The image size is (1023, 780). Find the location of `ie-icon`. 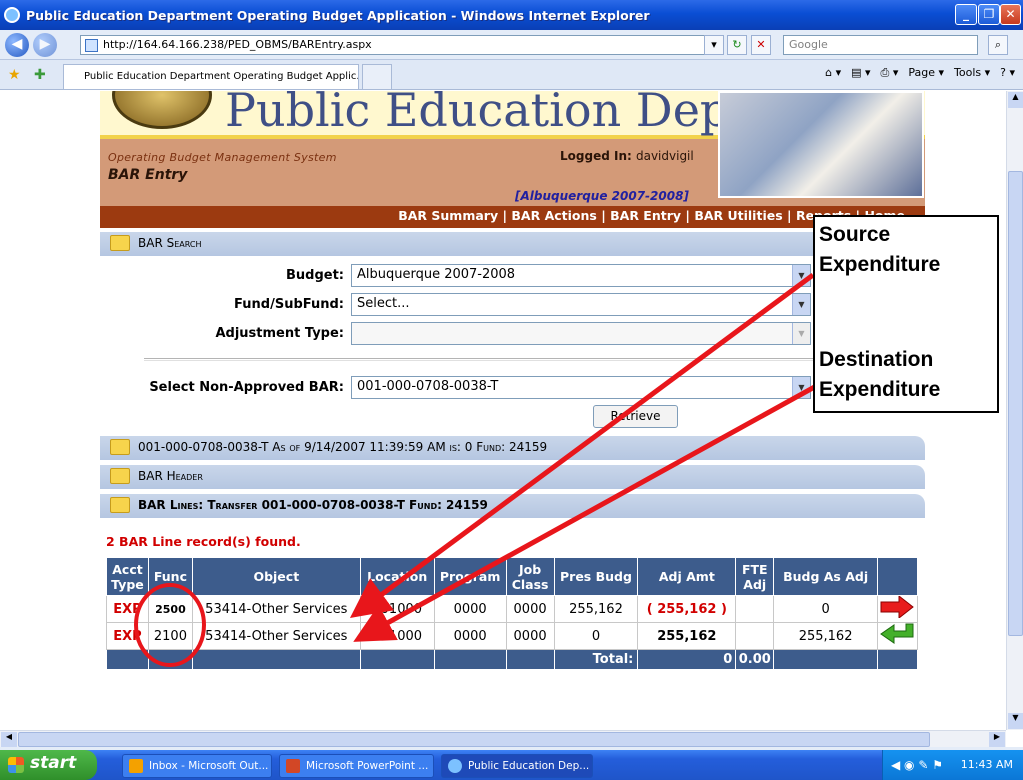

ie-icon is located at coordinates (455, 766).